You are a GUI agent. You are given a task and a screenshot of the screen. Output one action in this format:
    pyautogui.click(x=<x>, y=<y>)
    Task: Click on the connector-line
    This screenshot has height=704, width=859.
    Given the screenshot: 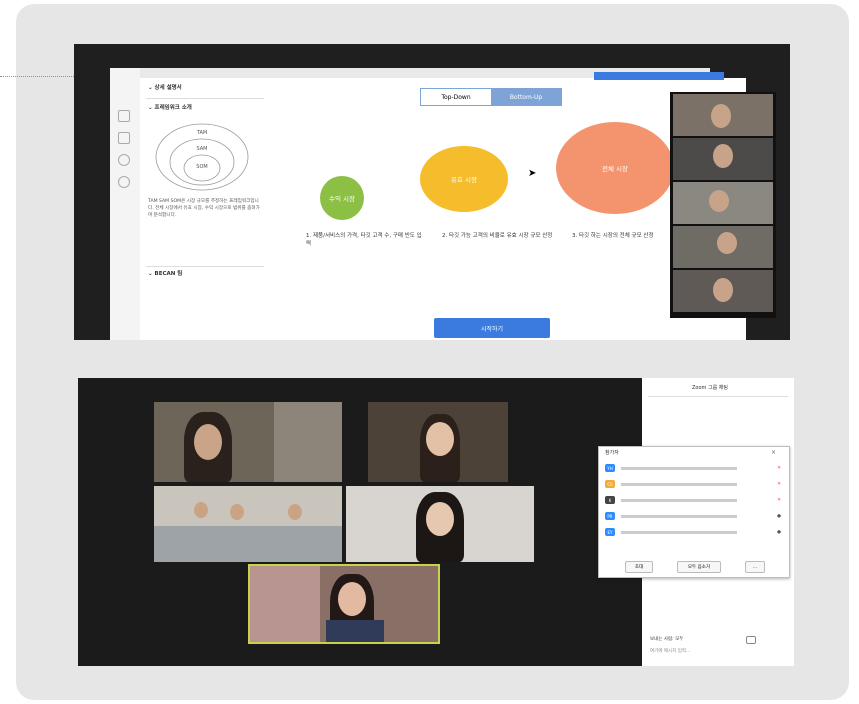 What is the action you would take?
    pyautogui.click(x=37, y=76)
    